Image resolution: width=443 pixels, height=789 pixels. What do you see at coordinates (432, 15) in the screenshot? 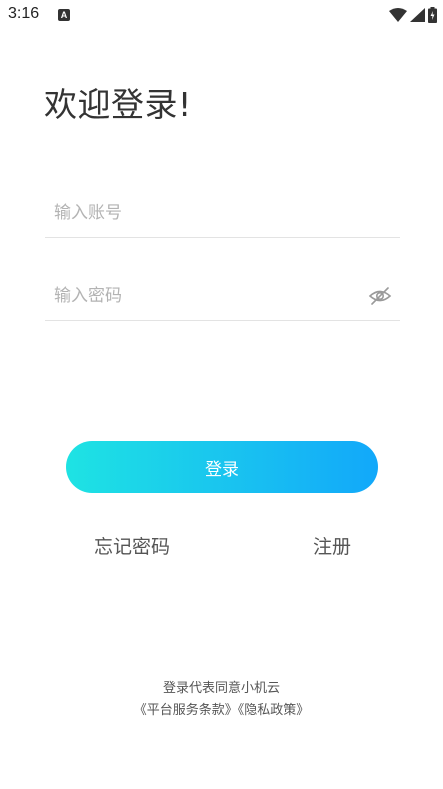
I see `battery-charging-icon` at bounding box center [432, 15].